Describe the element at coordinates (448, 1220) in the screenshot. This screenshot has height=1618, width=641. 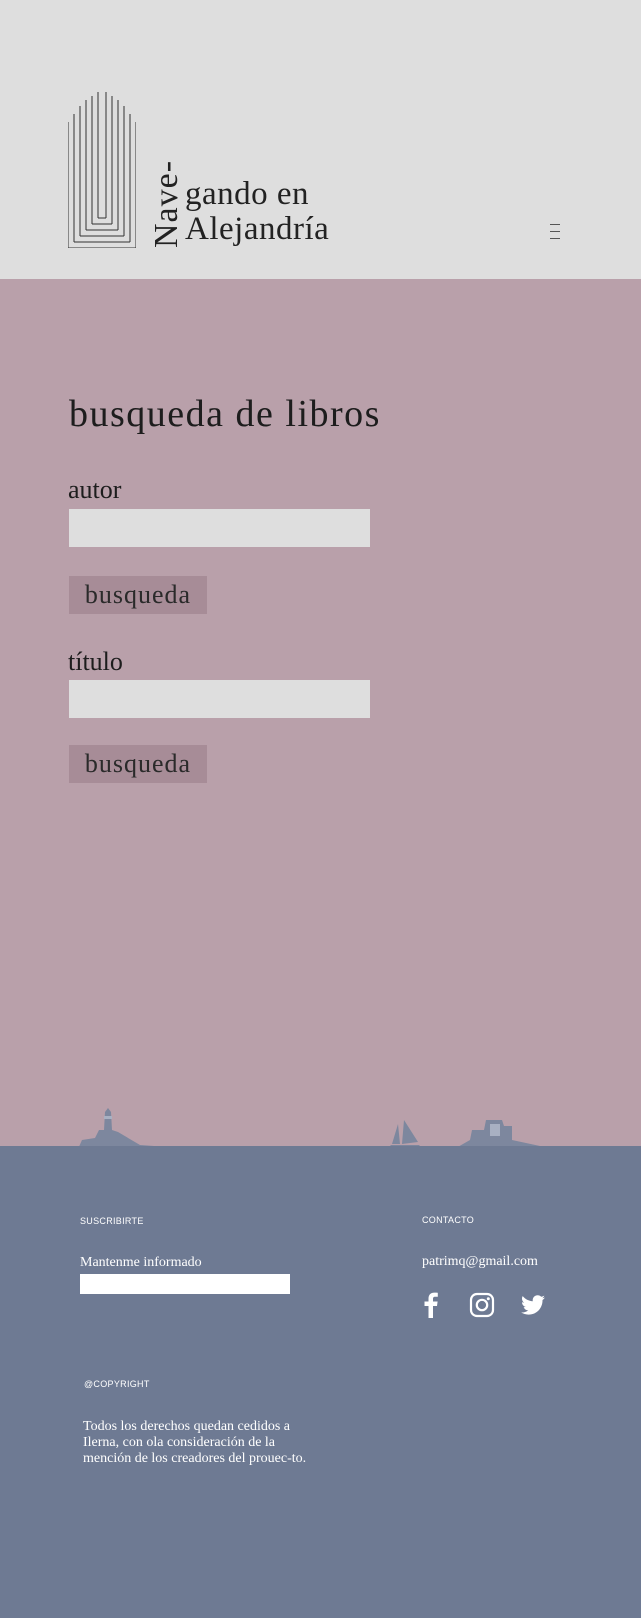
I see `contact-heading: CONTACTO` at that location.